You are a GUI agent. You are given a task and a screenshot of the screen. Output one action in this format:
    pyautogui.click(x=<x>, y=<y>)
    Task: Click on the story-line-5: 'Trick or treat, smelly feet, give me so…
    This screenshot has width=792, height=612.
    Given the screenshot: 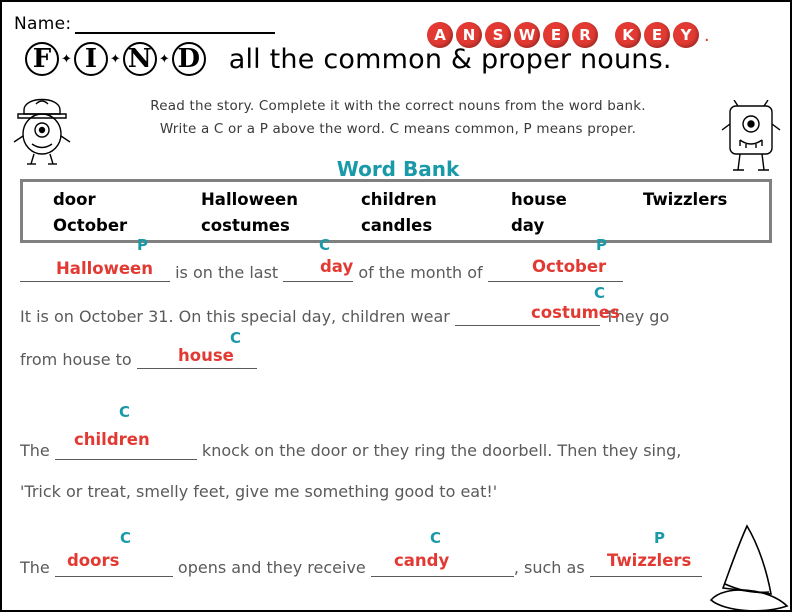 What is the action you would take?
    pyautogui.click(x=400, y=491)
    